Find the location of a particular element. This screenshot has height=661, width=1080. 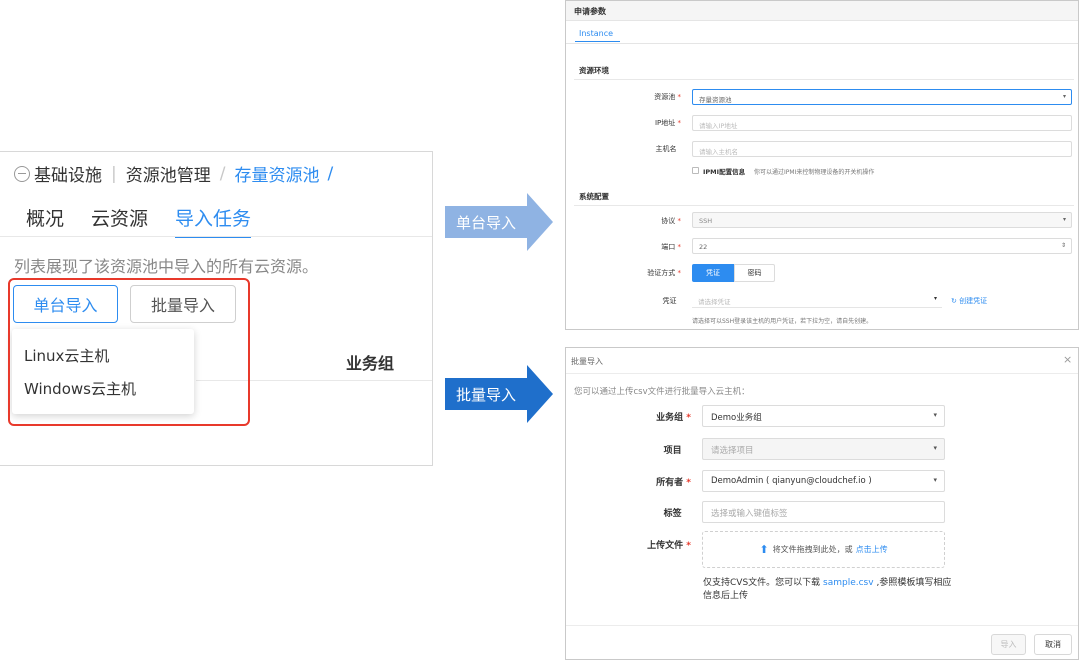

upload-label: 上传文件 * is located at coordinates (669, 546).